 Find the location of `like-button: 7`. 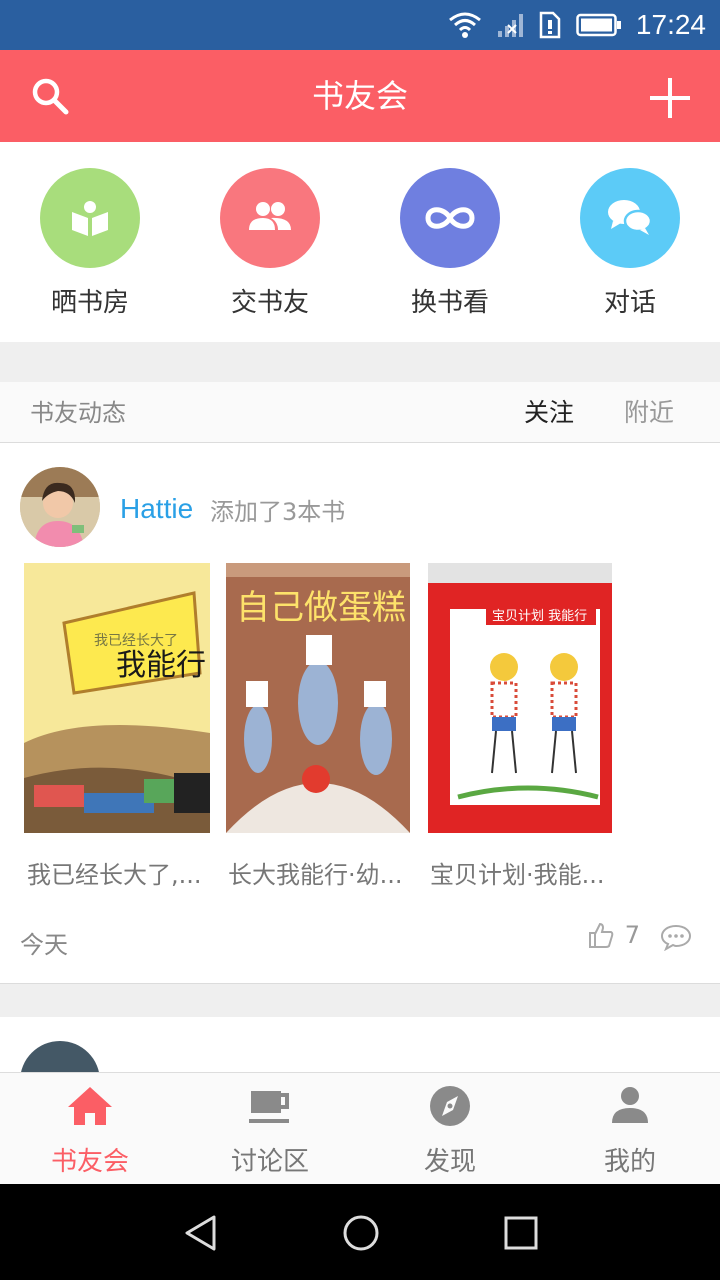

like-button: 7 is located at coordinates (613, 935).